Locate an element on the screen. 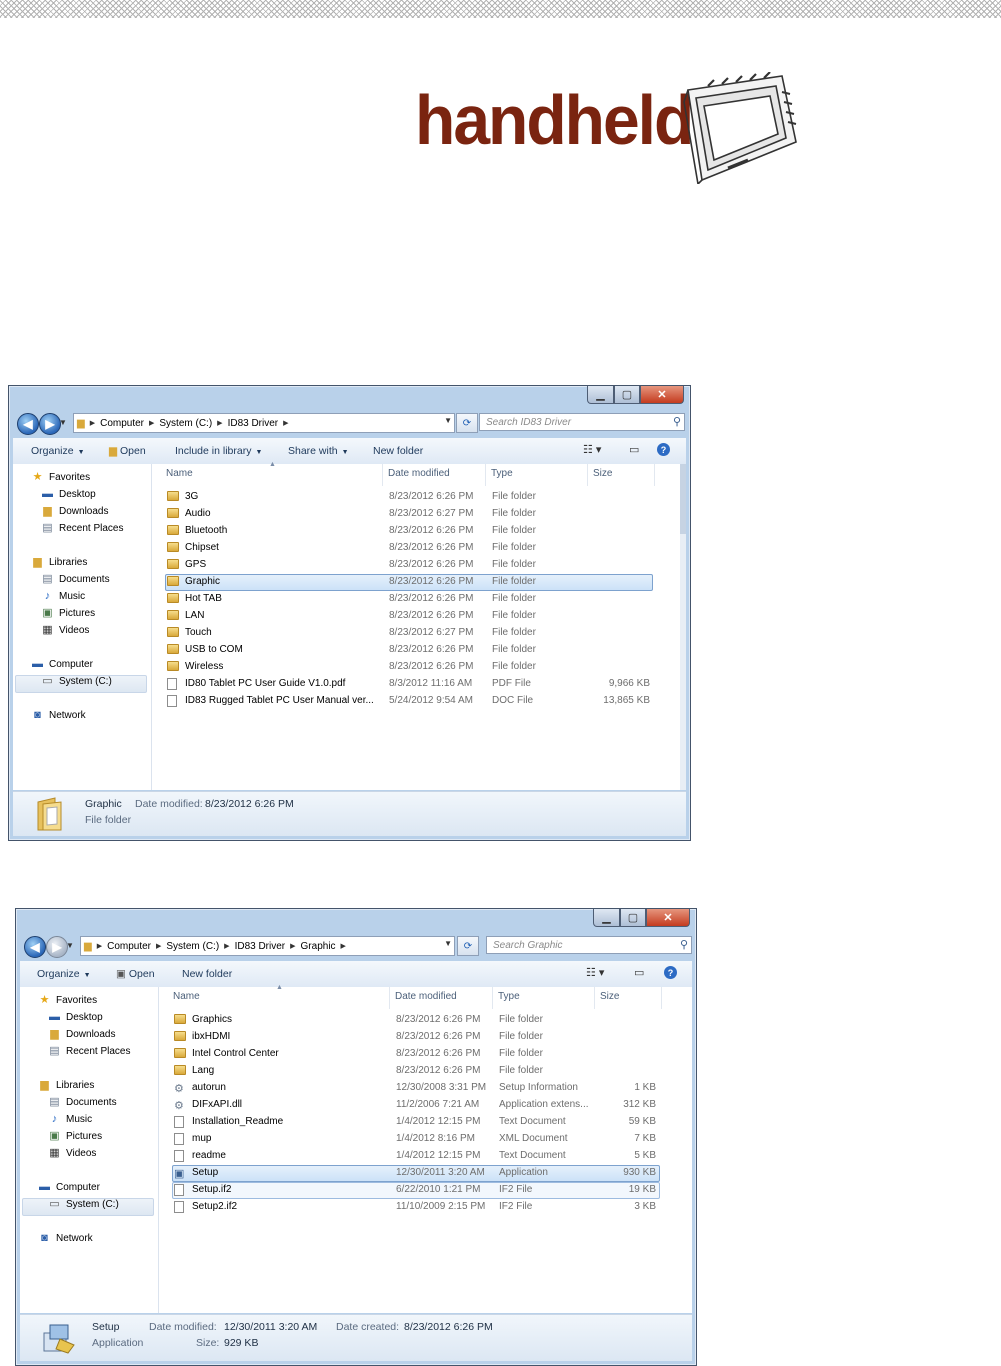 Image resolution: width=1001 pixels, height=1366 pixels. history-dropdown-icon: ▼ is located at coordinates (70, 945).